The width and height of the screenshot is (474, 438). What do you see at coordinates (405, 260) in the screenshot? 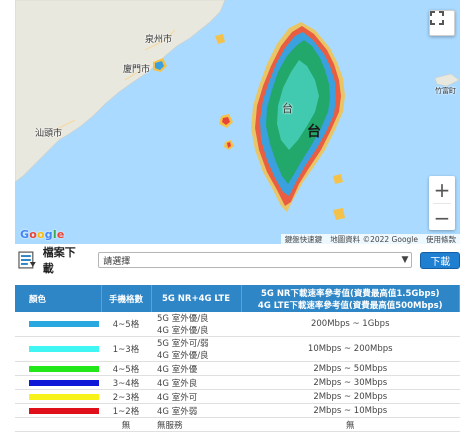
I see `chevron-down-icon: ▼` at bounding box center [405, 260].